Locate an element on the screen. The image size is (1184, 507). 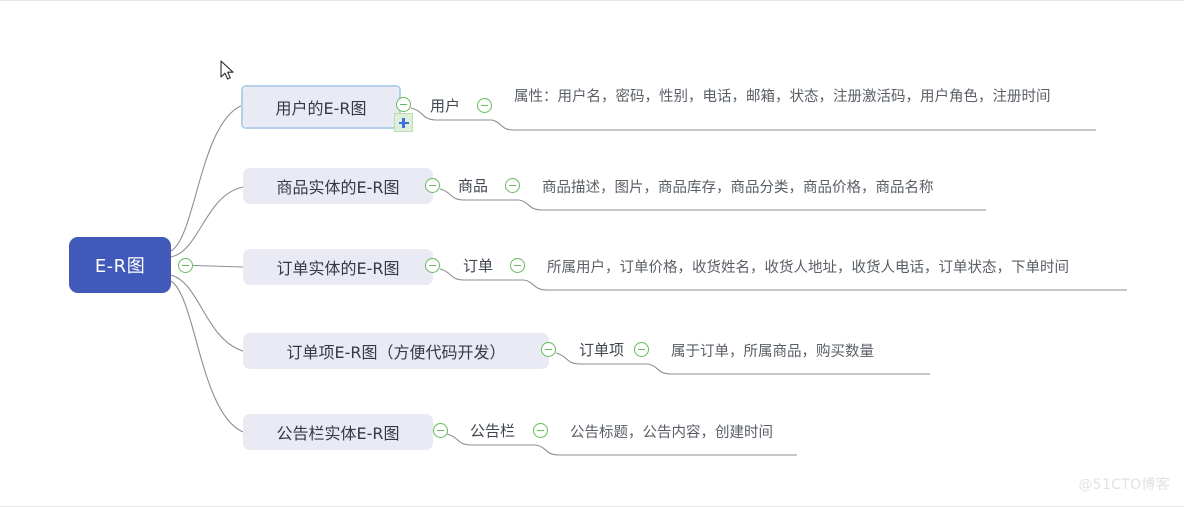
edge-root-notice is located at coordinates (207, 356).